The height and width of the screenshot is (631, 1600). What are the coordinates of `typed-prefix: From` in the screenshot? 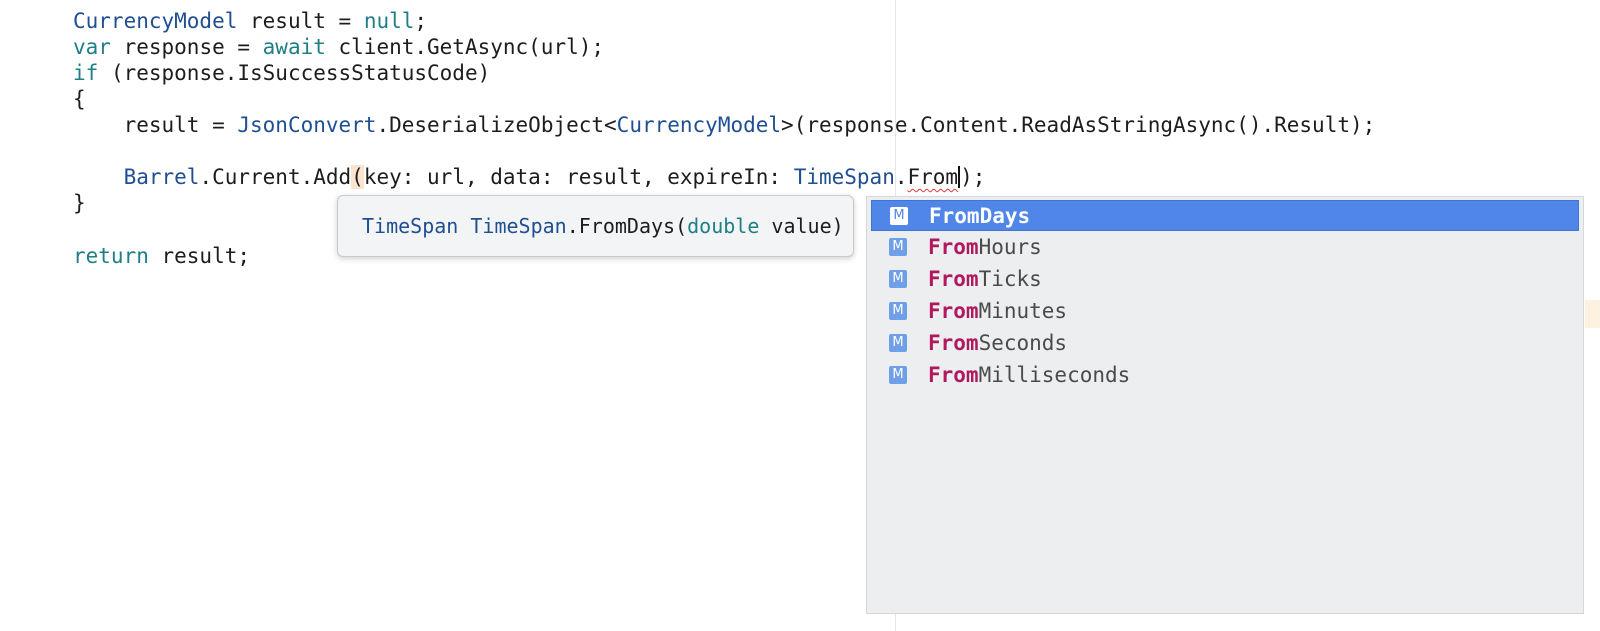 It's located at (933, 177).